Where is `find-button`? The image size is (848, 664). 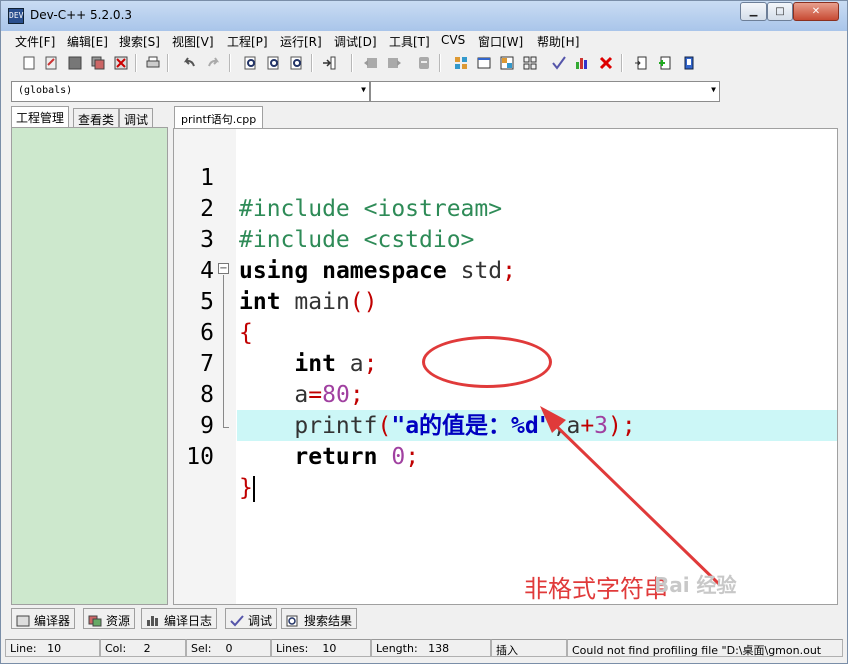
find-button is located at coordinates (251, 63).